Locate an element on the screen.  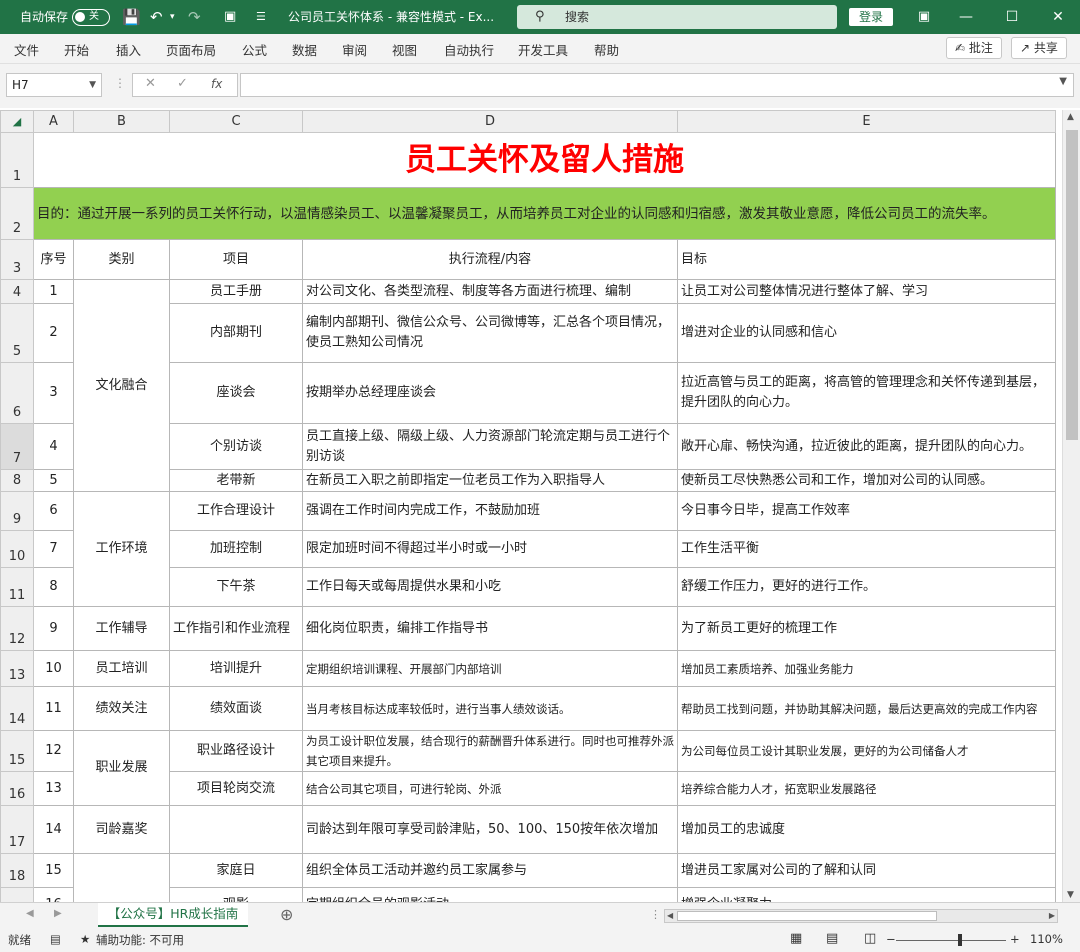
cell-process: 定期组织全员的观影活动 is located at coordinates (490, 894).